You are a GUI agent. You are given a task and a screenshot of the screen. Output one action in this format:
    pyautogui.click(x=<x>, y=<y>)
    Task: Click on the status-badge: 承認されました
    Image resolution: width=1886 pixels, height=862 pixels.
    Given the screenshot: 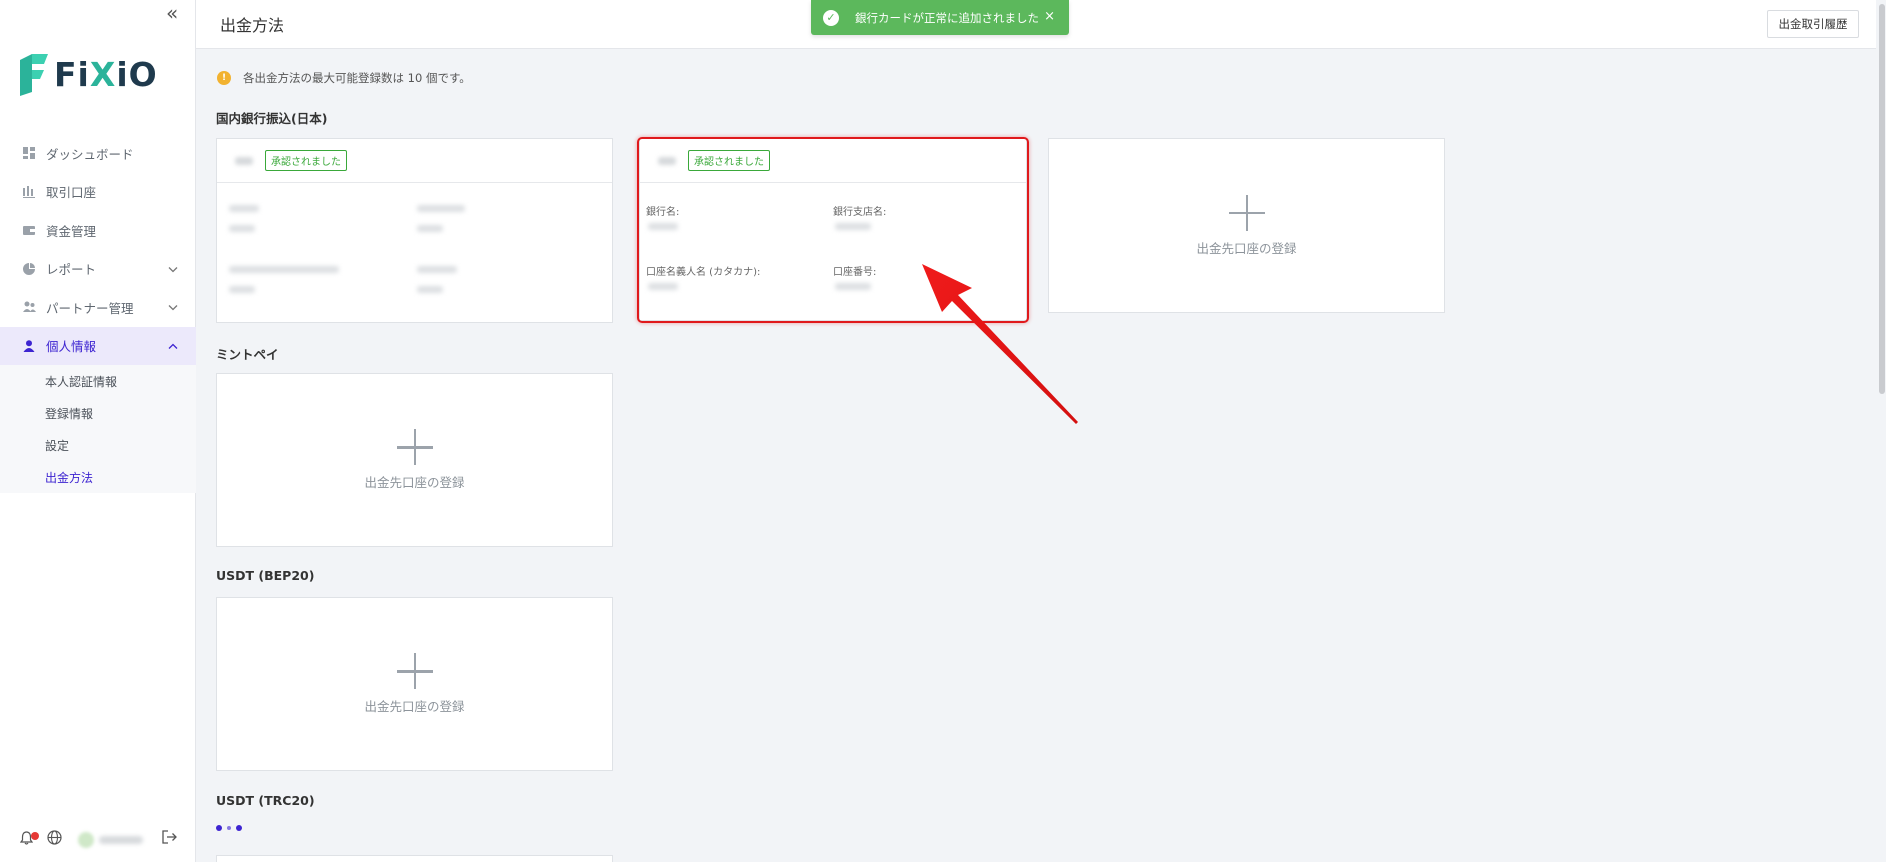 What is the action you would take?
    pyautogui.click(x=306, y=160)
    